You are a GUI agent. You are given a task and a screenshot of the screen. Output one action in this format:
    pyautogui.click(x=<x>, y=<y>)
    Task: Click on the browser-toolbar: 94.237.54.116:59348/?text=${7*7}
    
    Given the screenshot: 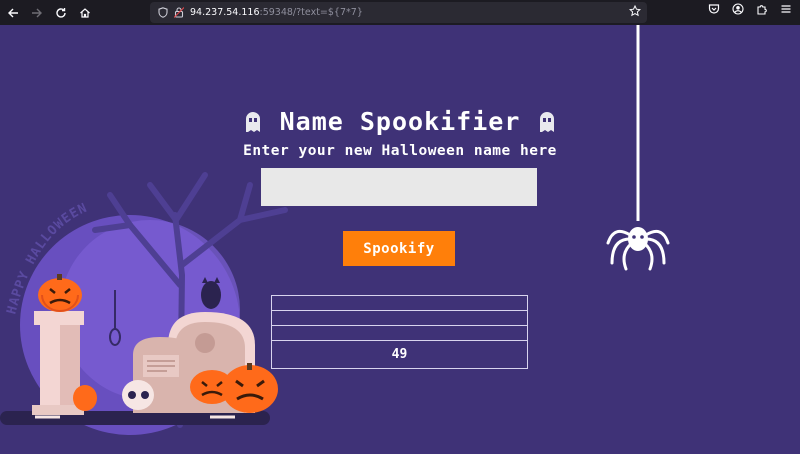 What is the action you would take?
    pyautogui.click(x=400, y=12)
    